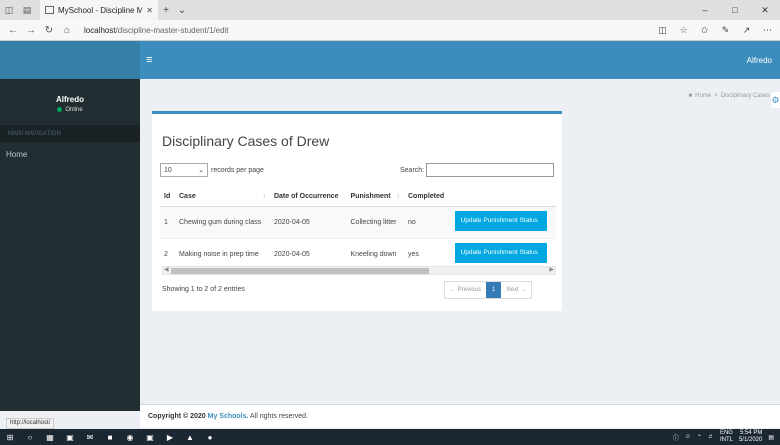 The height and width of the screenshot is (445, 780). I want to click on app-icon: ▲, so click(190, 437).